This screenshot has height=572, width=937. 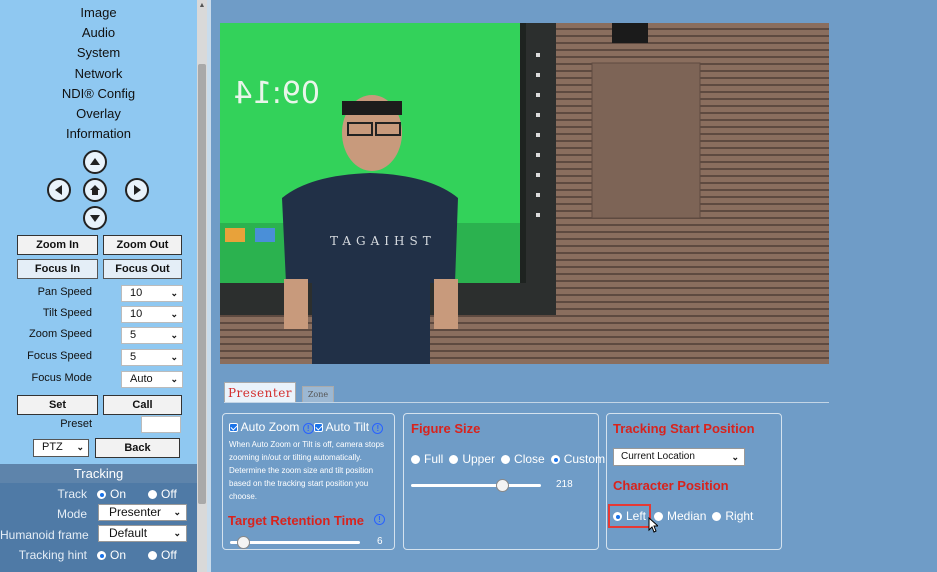 I want to click on figure-custom-radio: Custom, so click(x=578, y=459).